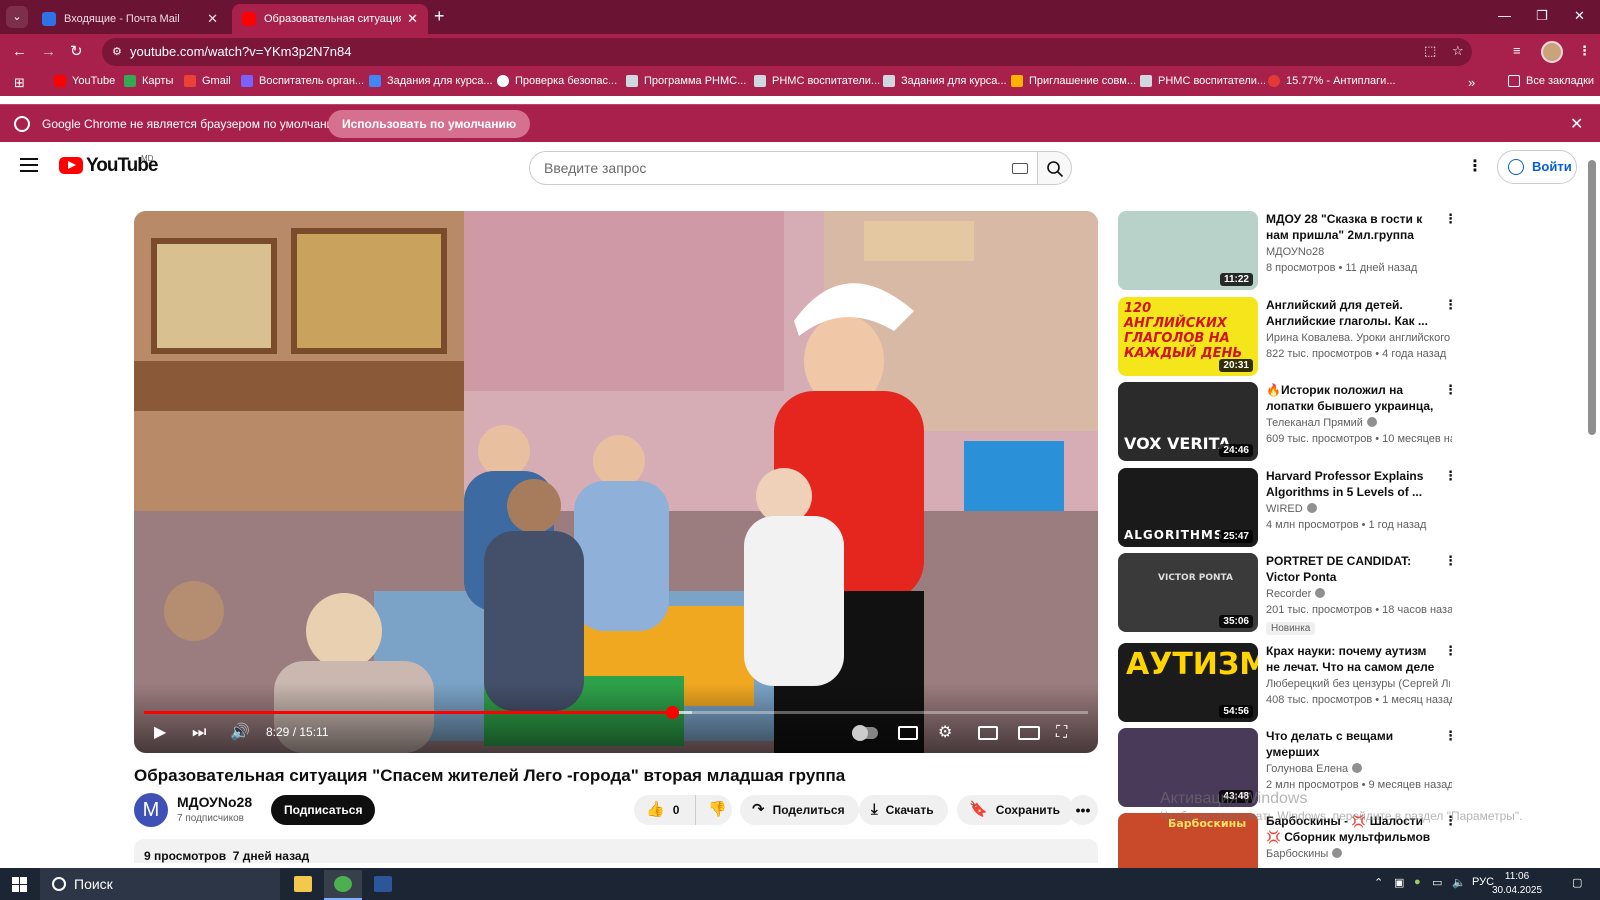 The height and width of the screenshot is (900, 1600). Describe the element at coordinates (160, 884) in the screenshot. I see `taskbar-search: Поиск` at that location.